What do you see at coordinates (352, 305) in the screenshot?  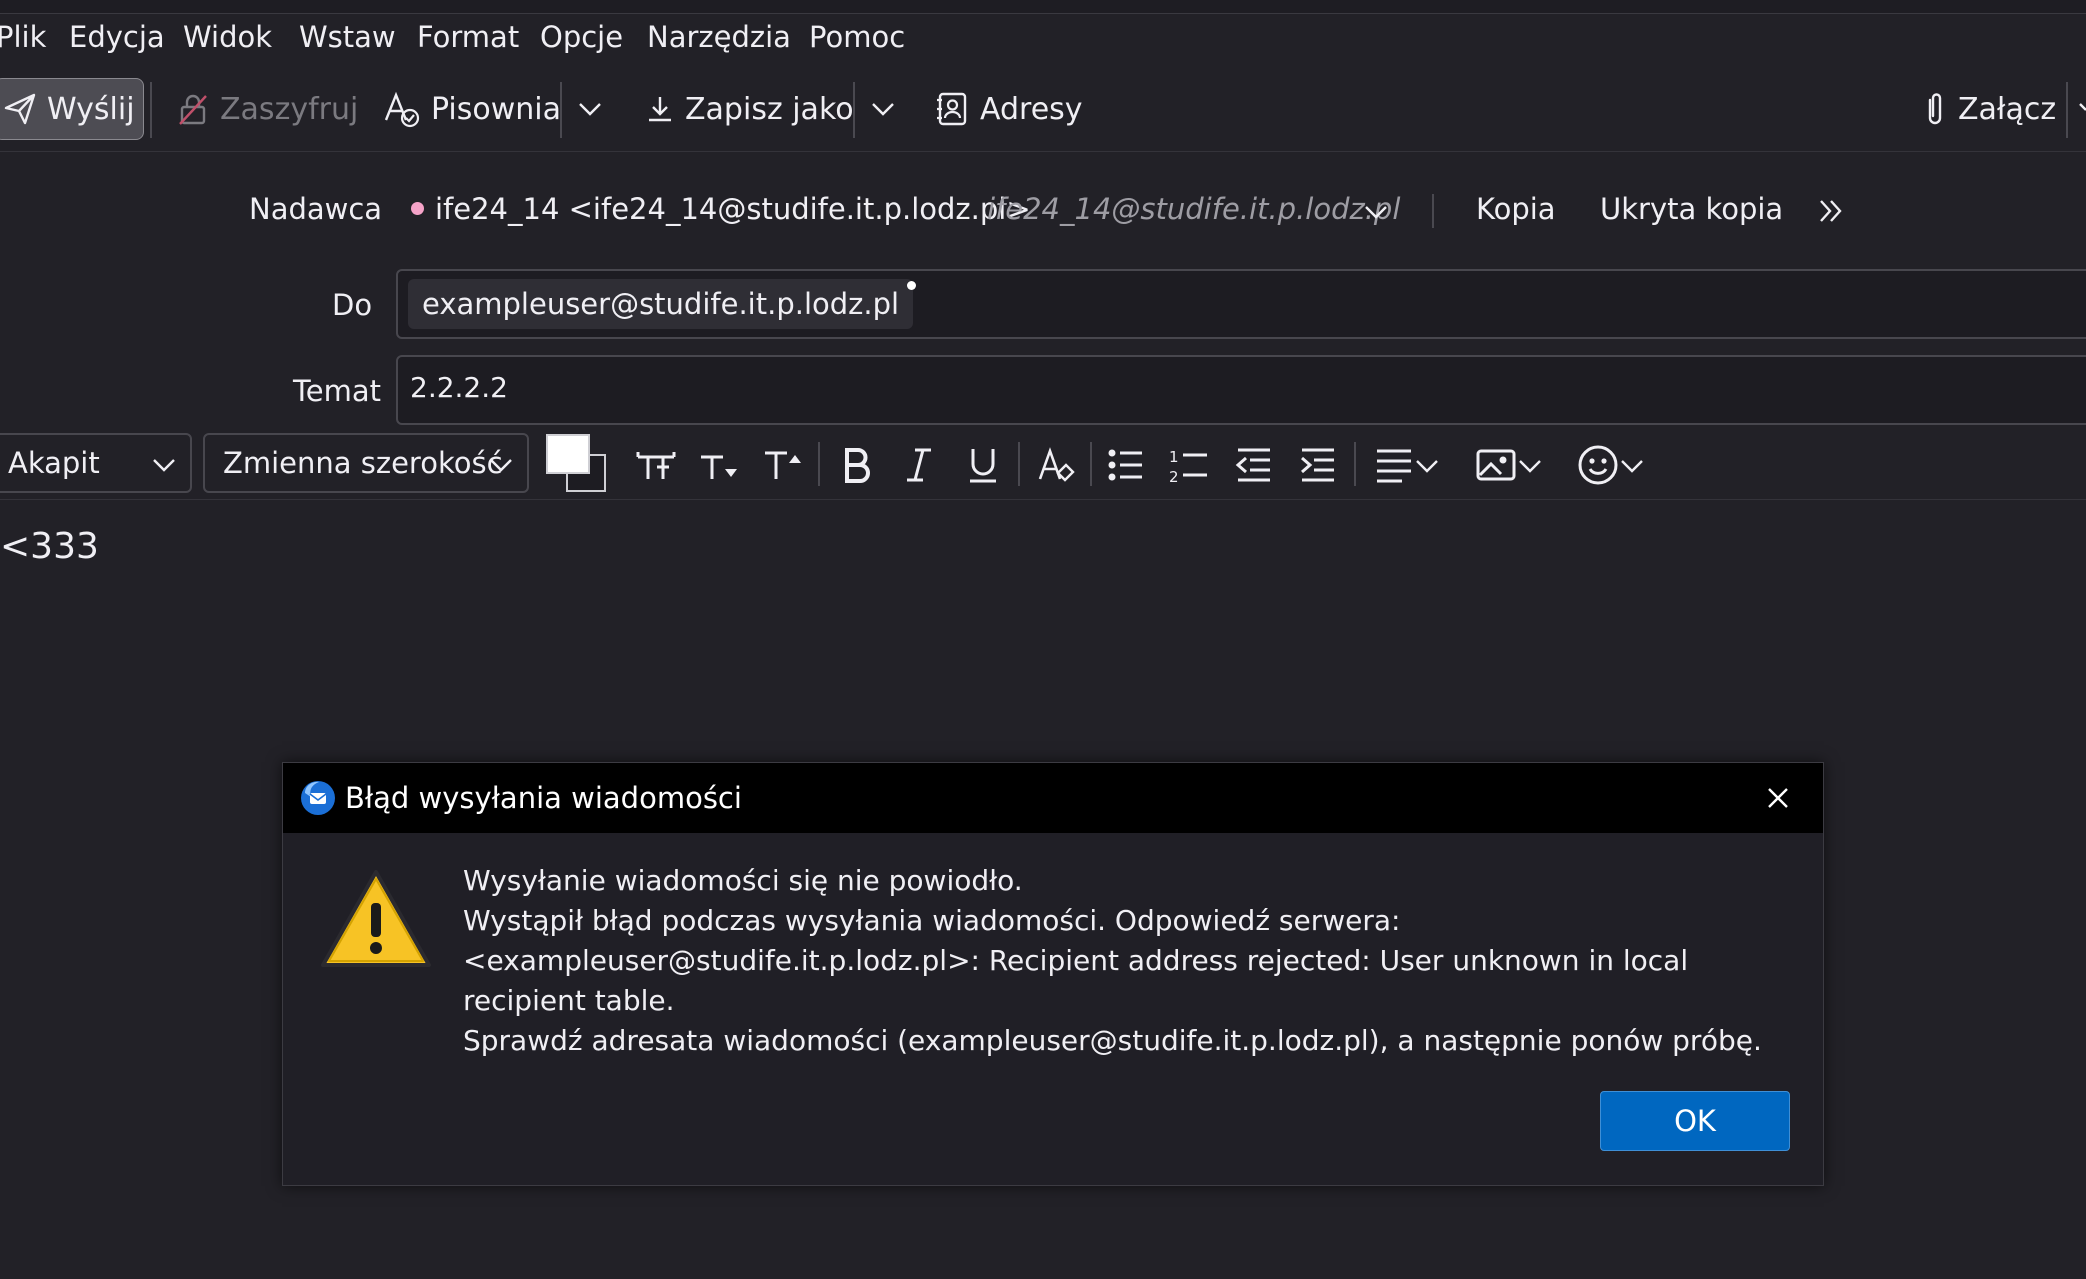 I see `to-label: Do` at bounding box center [352, 305].